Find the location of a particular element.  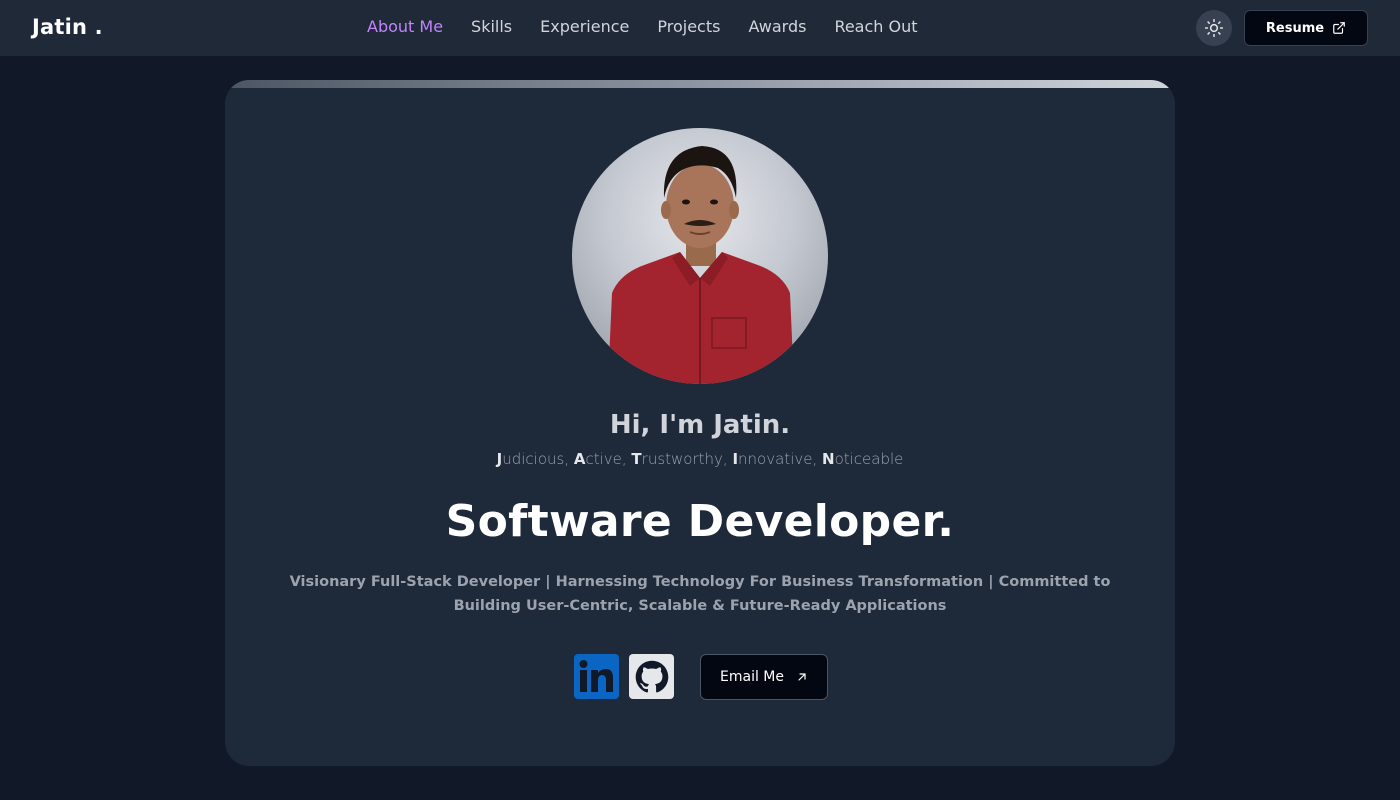

social-links is located at coordinates (624, 676).